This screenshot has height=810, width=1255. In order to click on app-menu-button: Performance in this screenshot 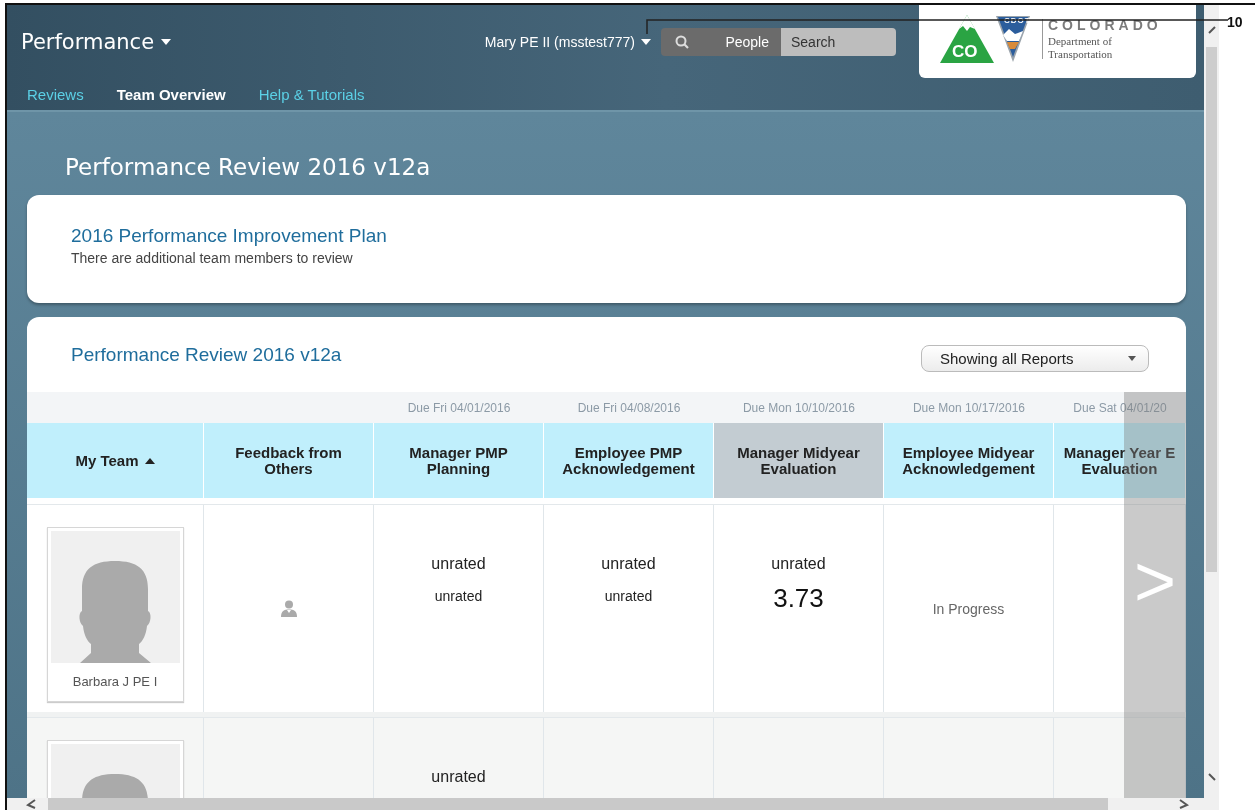, I will do `click(96, 42)`.